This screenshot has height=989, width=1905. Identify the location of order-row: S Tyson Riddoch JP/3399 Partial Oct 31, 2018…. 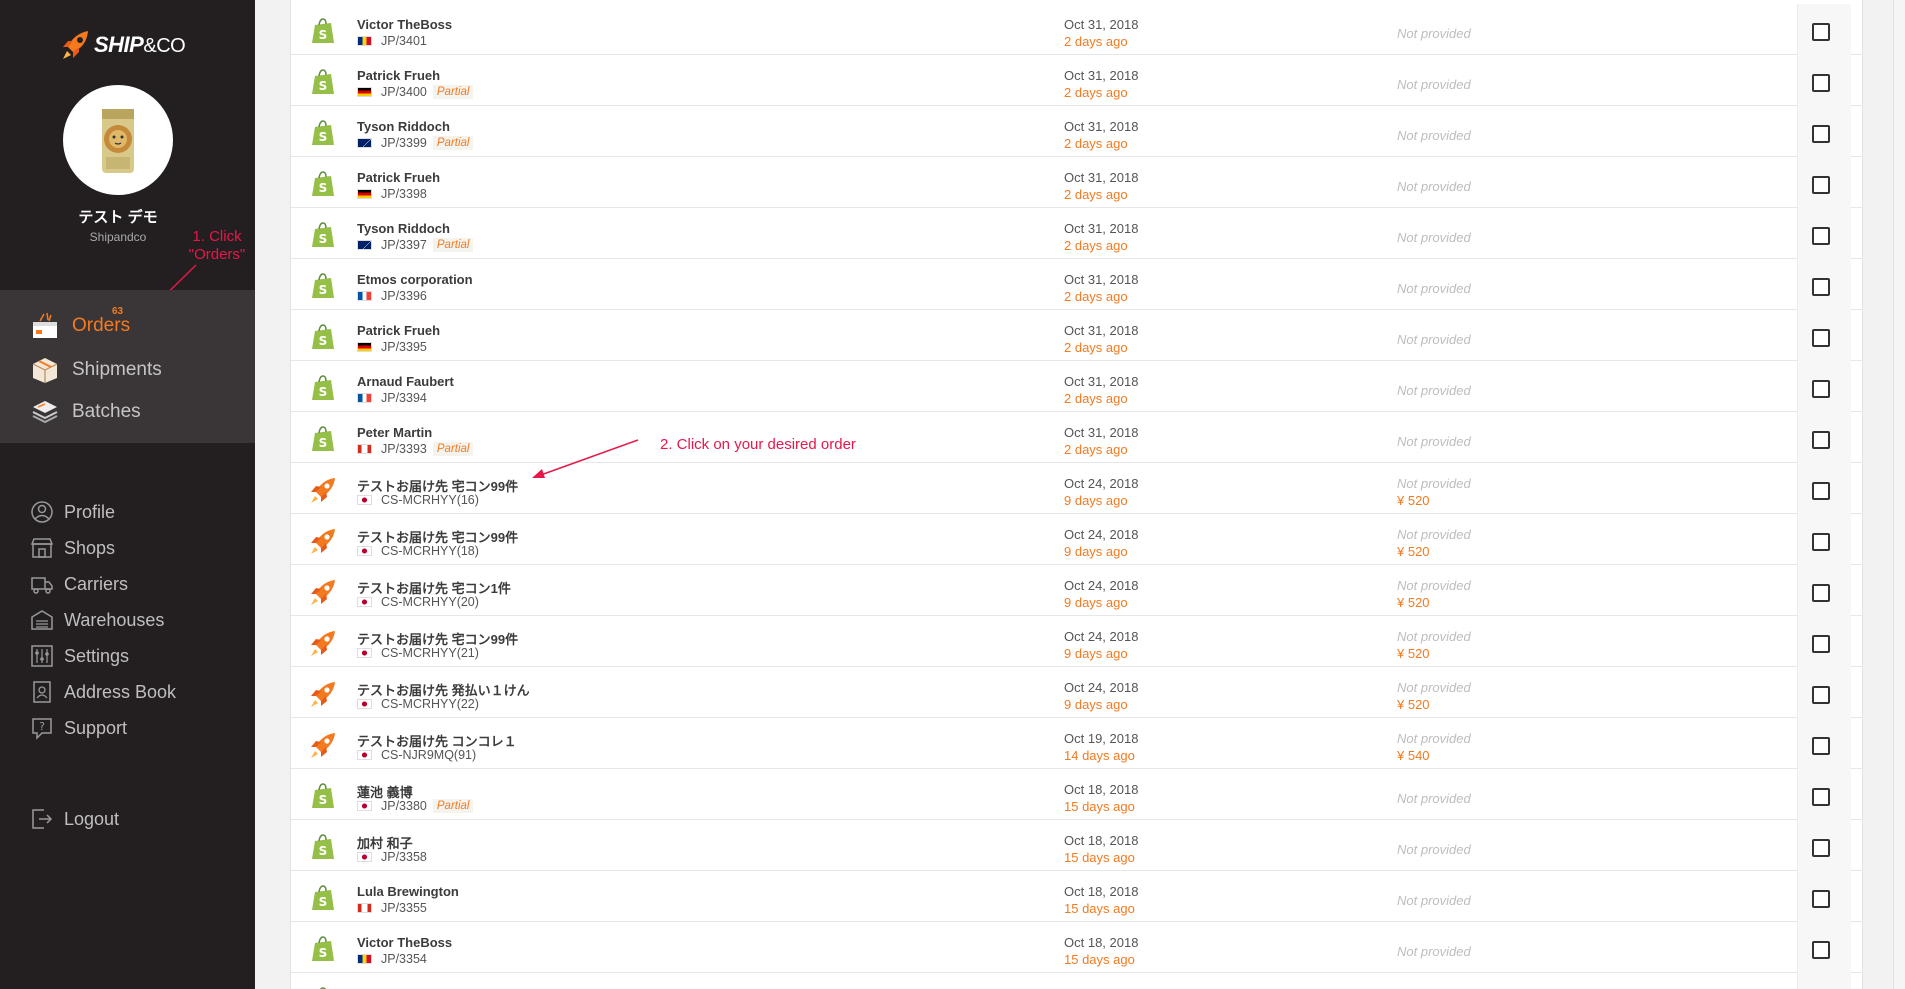
(1076, 131).